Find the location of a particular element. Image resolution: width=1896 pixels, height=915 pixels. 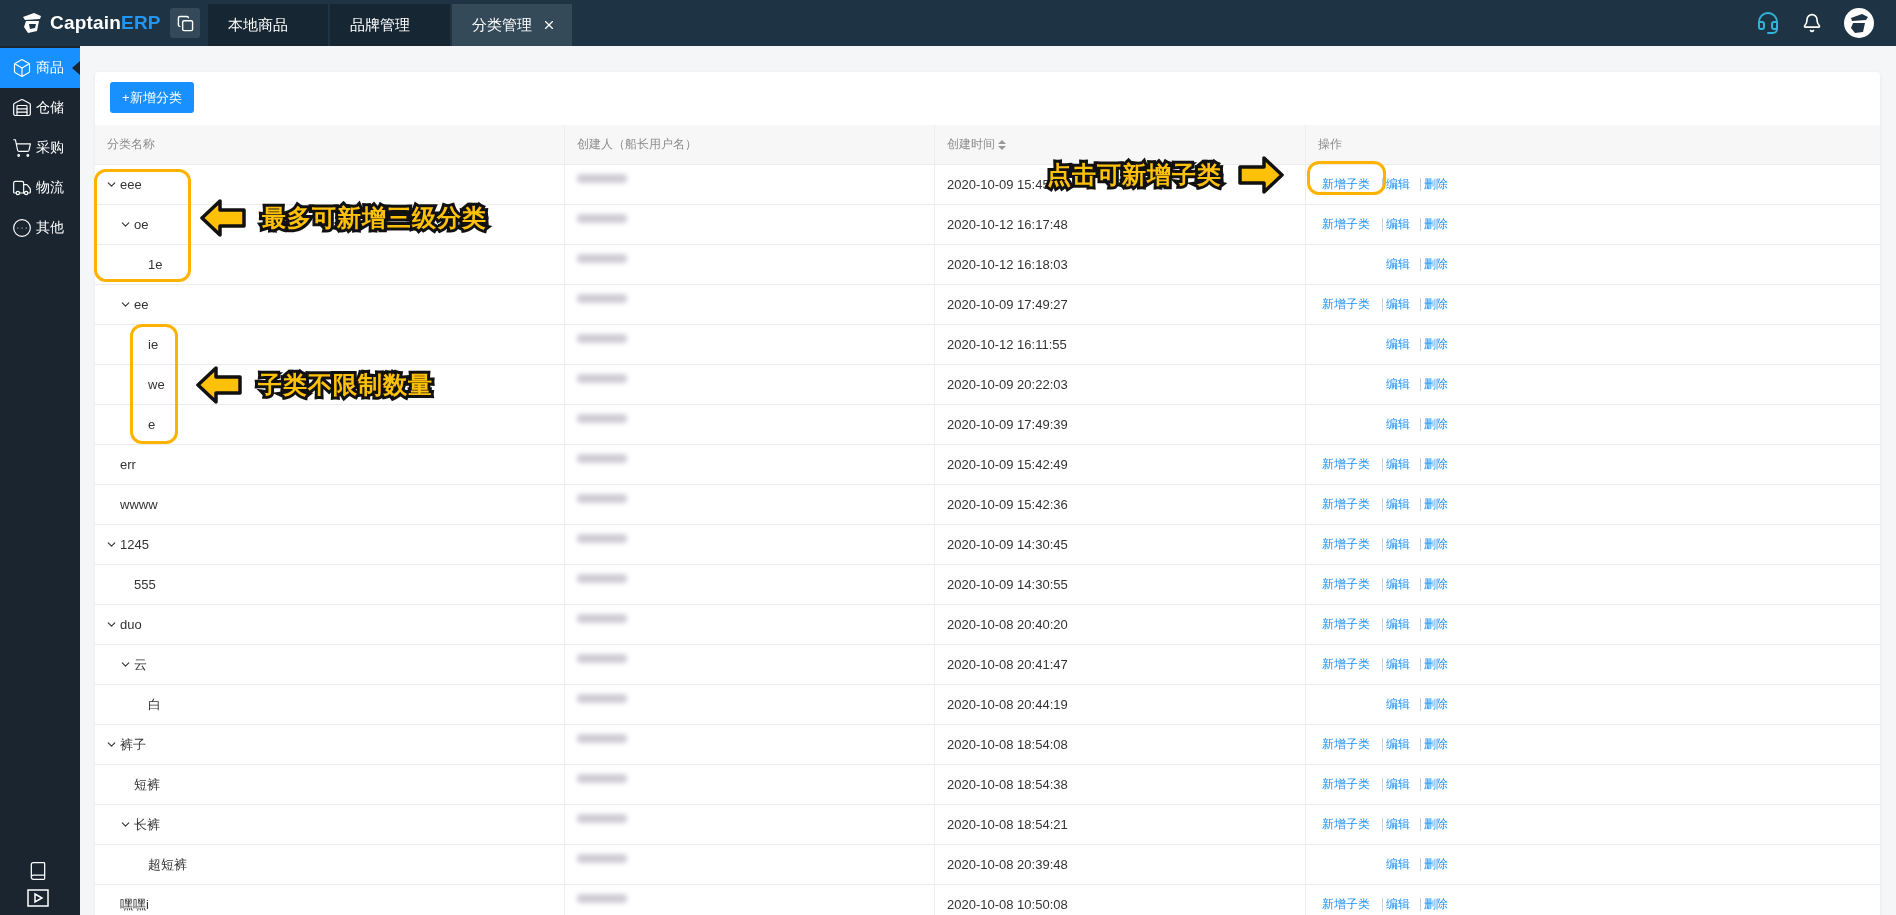

created-time: 2020-10-08 20:44:19 is located at coordinates (1007, 704).